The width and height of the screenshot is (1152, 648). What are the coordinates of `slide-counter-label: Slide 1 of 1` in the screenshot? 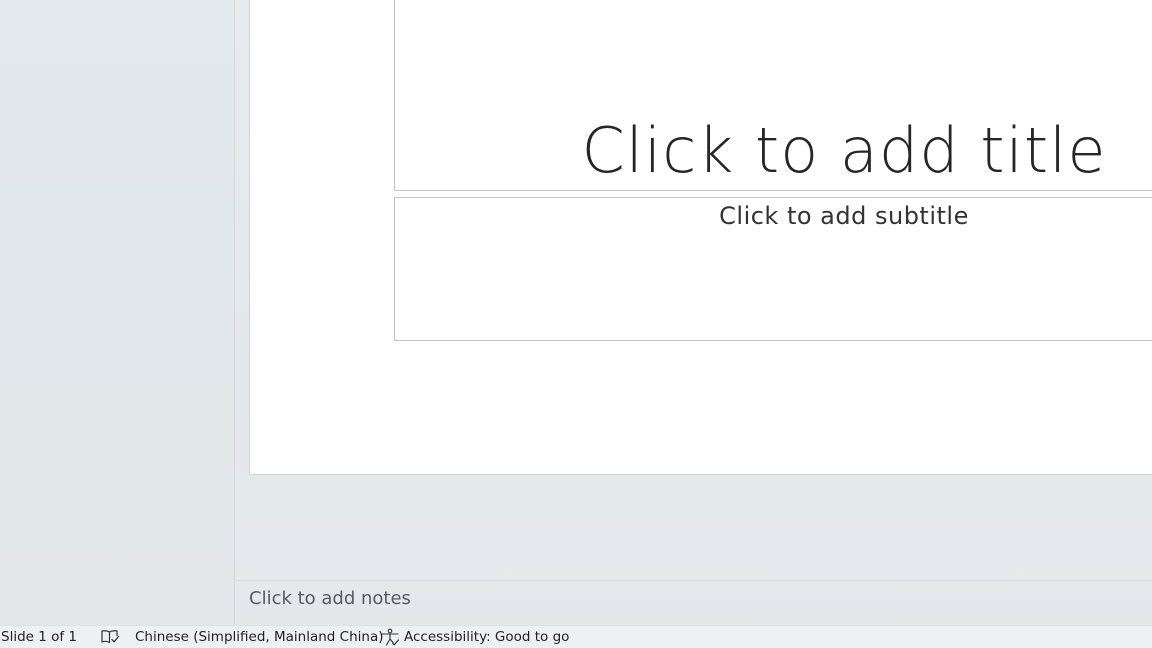 It's located at (39, 637).